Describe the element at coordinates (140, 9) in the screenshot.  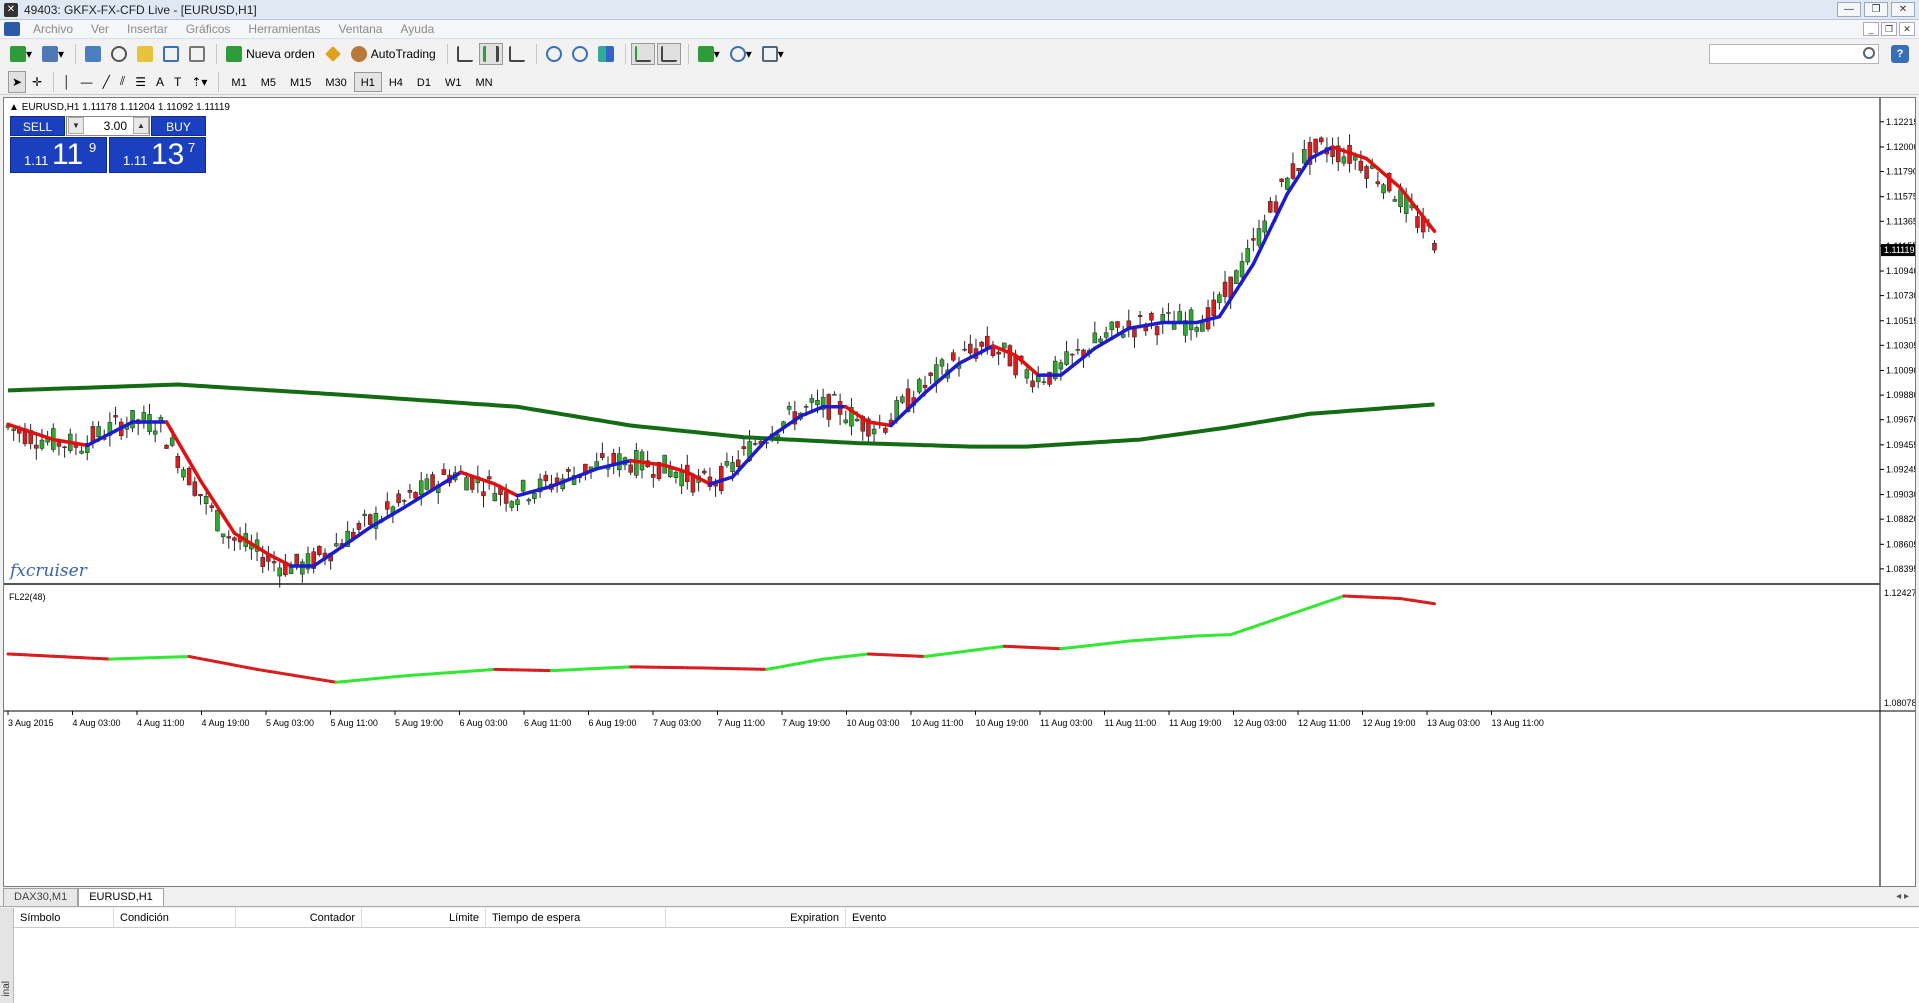
I see `window-title: 49403: GKFX-FX-CFD Live - [EURUSD,H1]` at that location.